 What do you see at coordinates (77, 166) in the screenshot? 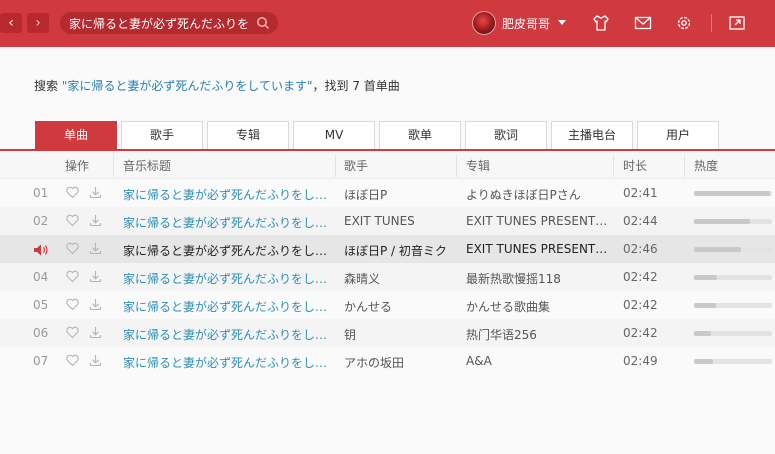
I see `header-ops: 操作` at bounding box center [77, 166].